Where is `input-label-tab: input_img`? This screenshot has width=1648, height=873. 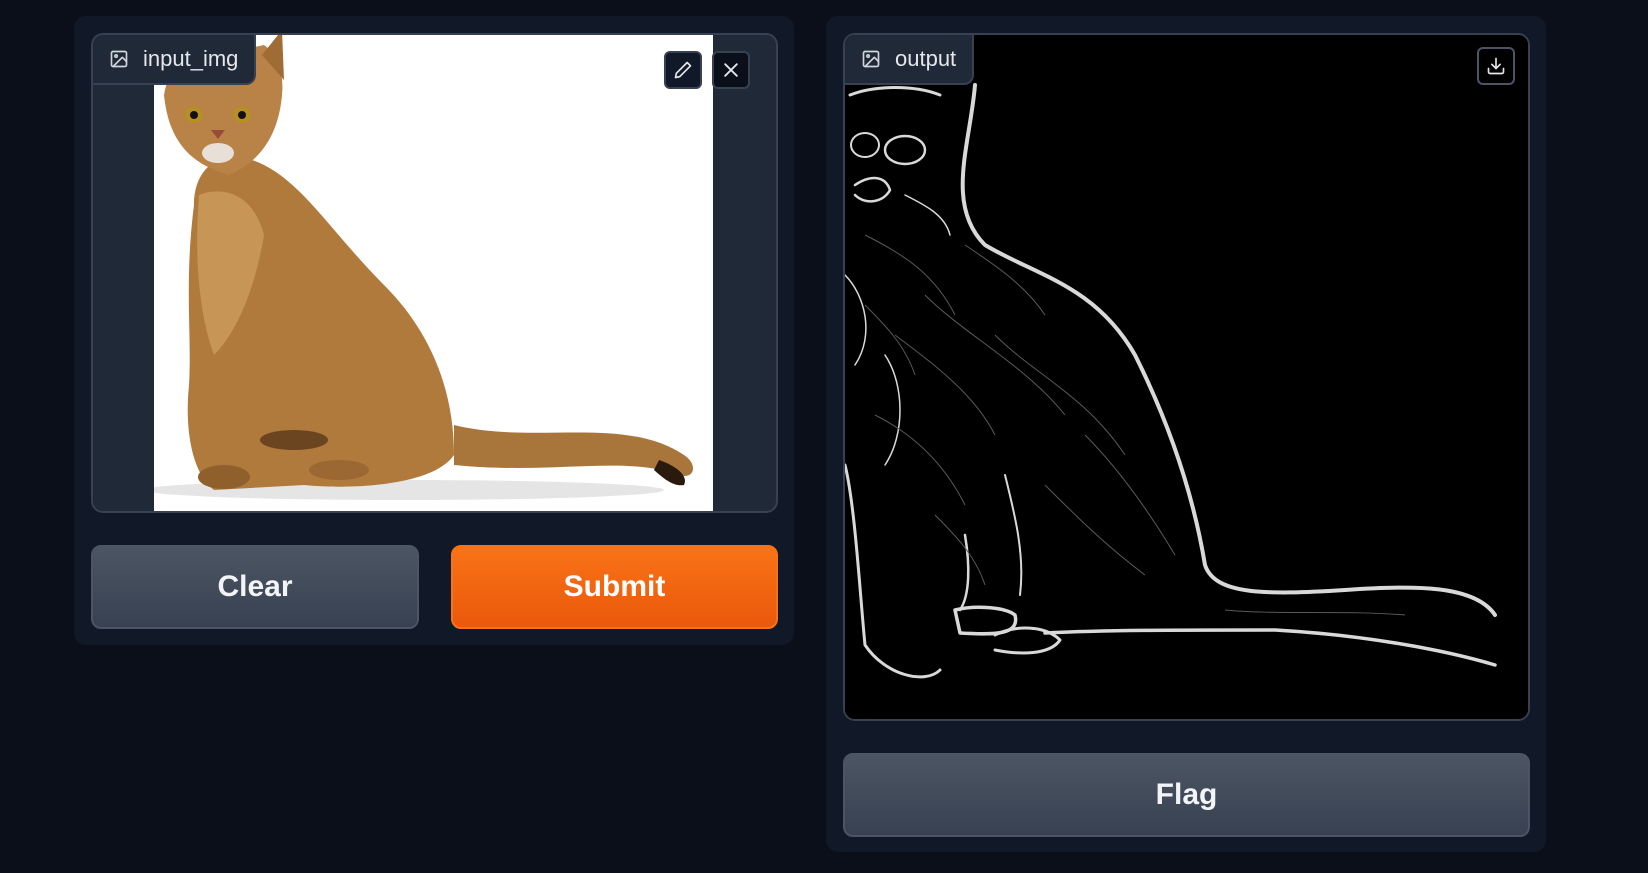
input-label-tab: input_img is located at coordinates (175, 60).